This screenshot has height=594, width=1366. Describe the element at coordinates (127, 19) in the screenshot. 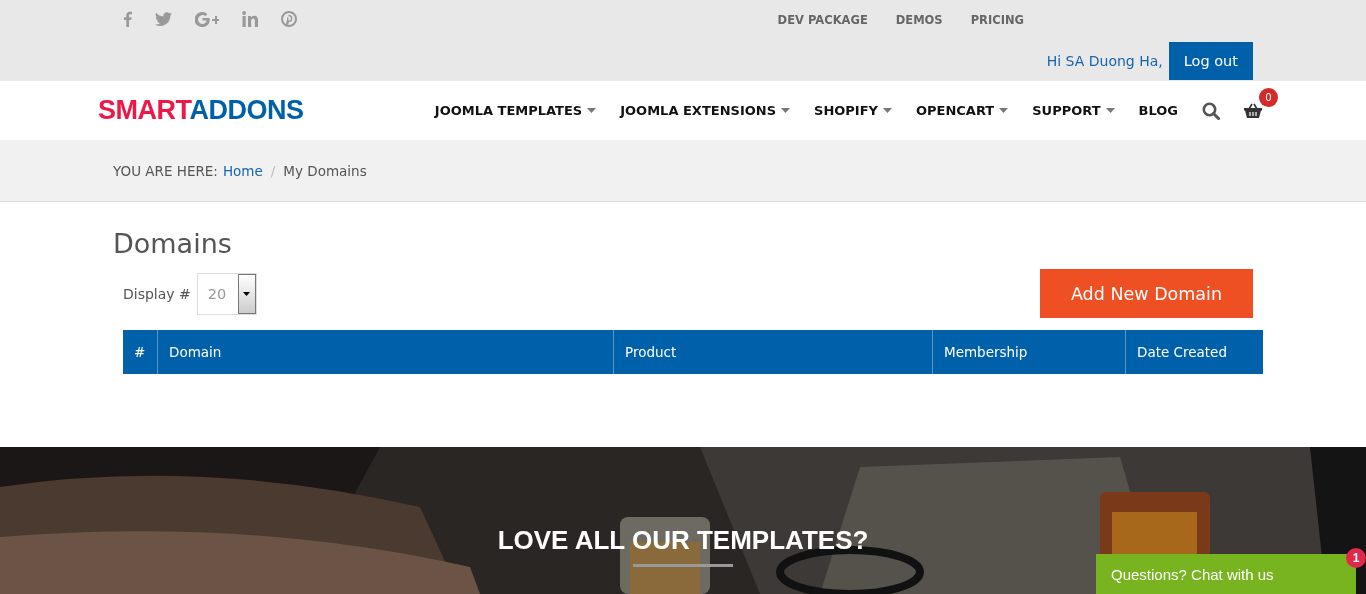

I see `facebook-icon` at that location.